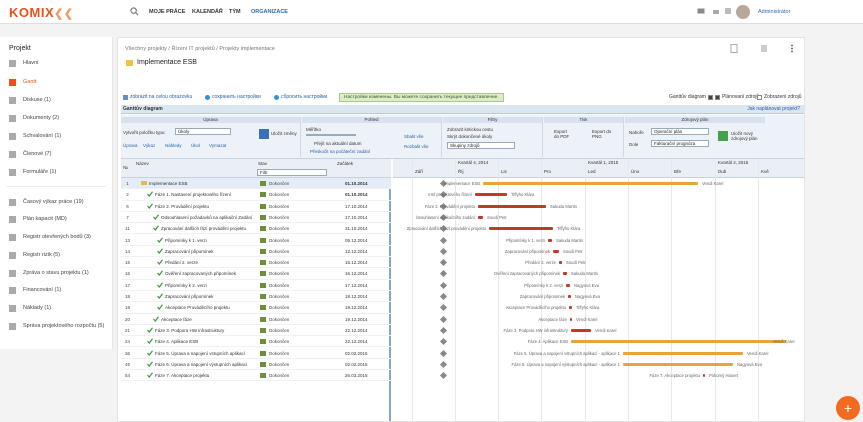 This screenshot has height=422, width=863. I want to click on task-name: Implementace ESB, so click(202, 183).